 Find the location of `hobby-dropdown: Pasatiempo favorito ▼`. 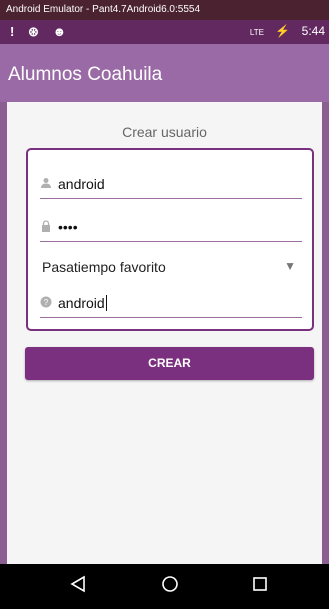

hobby-dropdown: Pasatiempo favorito ▼ is located at coordinates (171, 267).